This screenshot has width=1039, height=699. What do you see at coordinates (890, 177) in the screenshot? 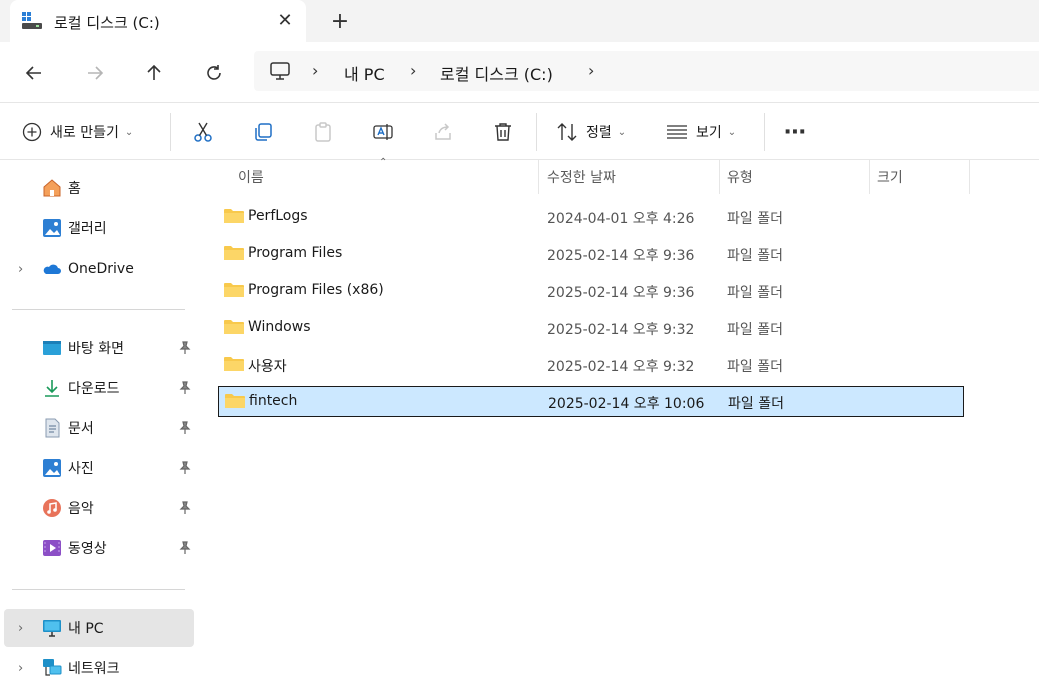
I see `column-header-size: 크기` at bounding box center [890, 177].